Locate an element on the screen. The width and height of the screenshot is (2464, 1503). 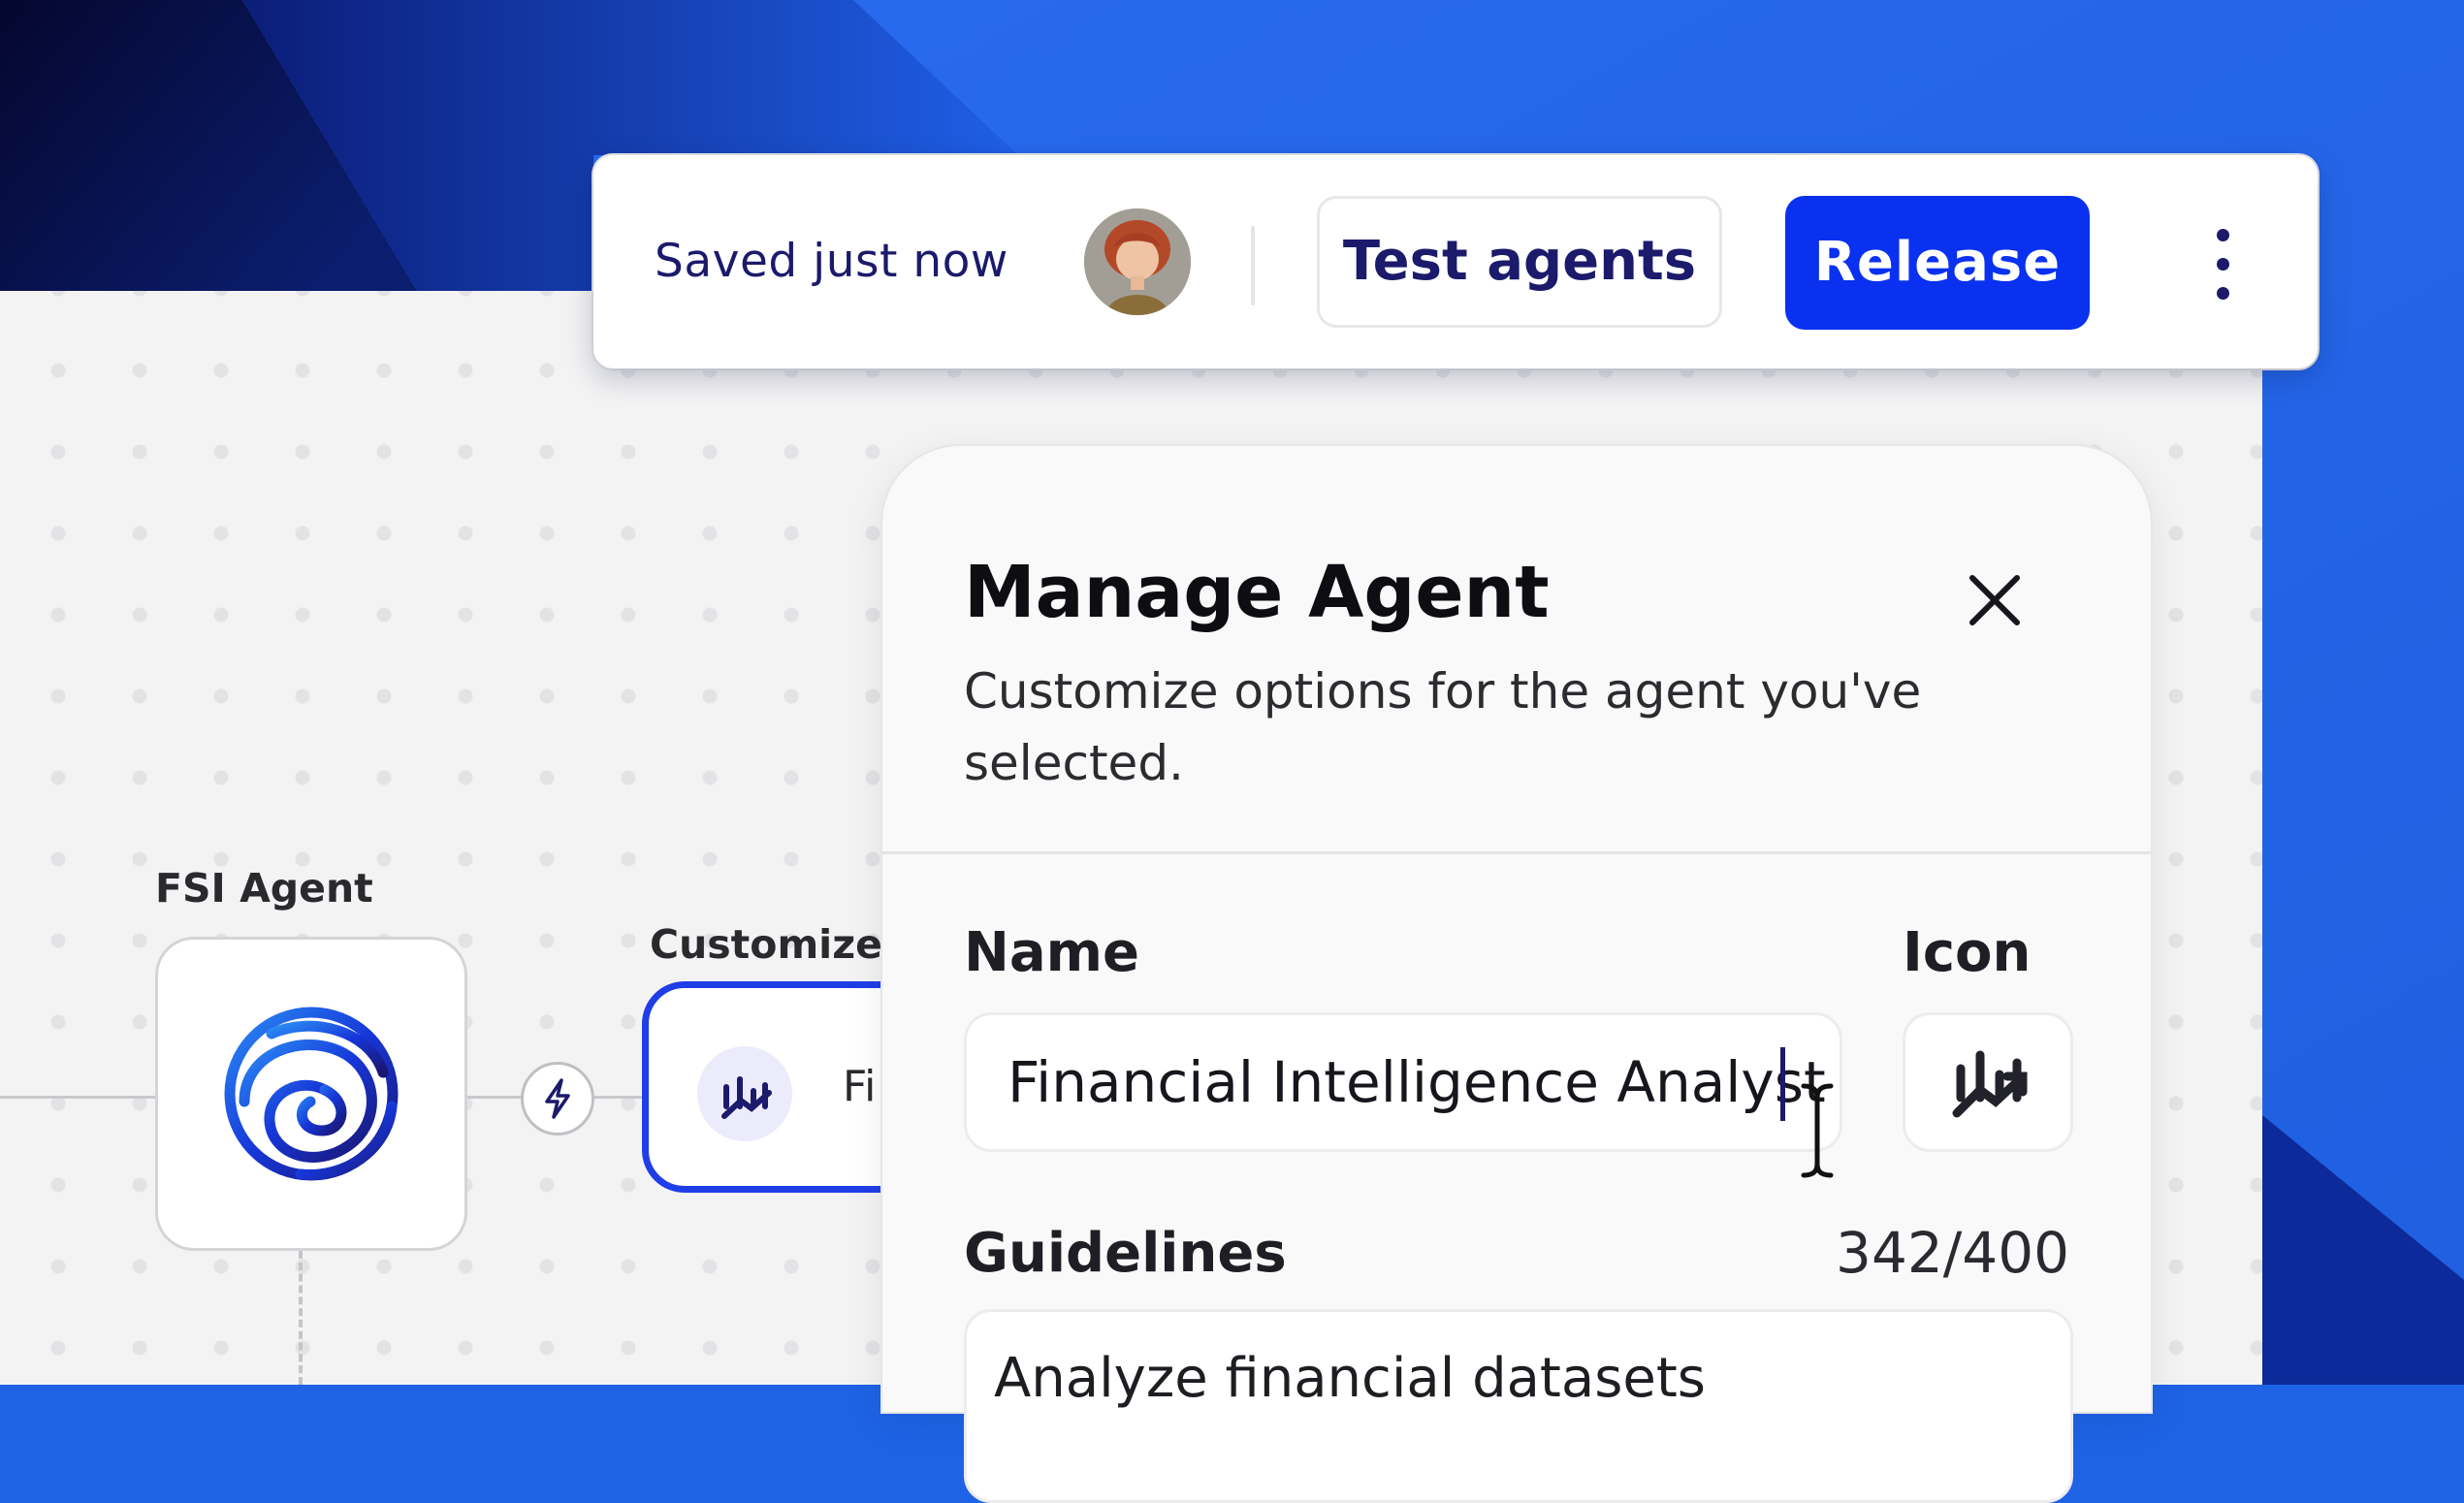
more-options-icon is located at coordinates (2222, 264).